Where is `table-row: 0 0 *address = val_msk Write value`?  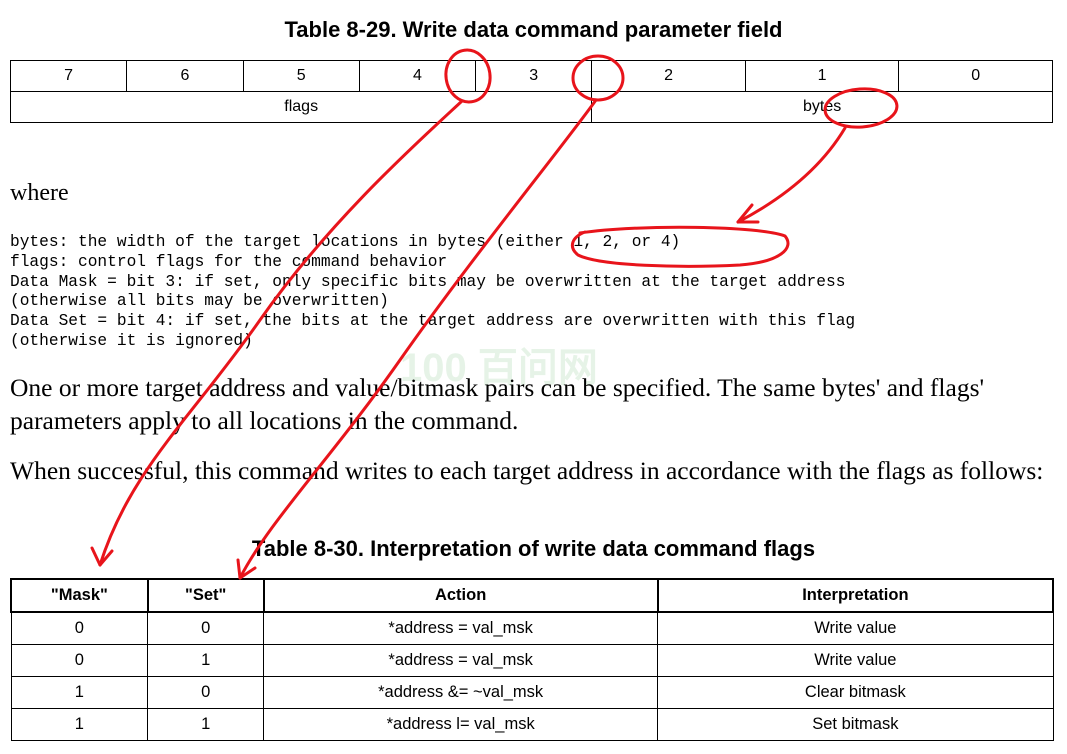 table-row: 0 0 *address = val_msk Write value is located at coordinates (532, 628).